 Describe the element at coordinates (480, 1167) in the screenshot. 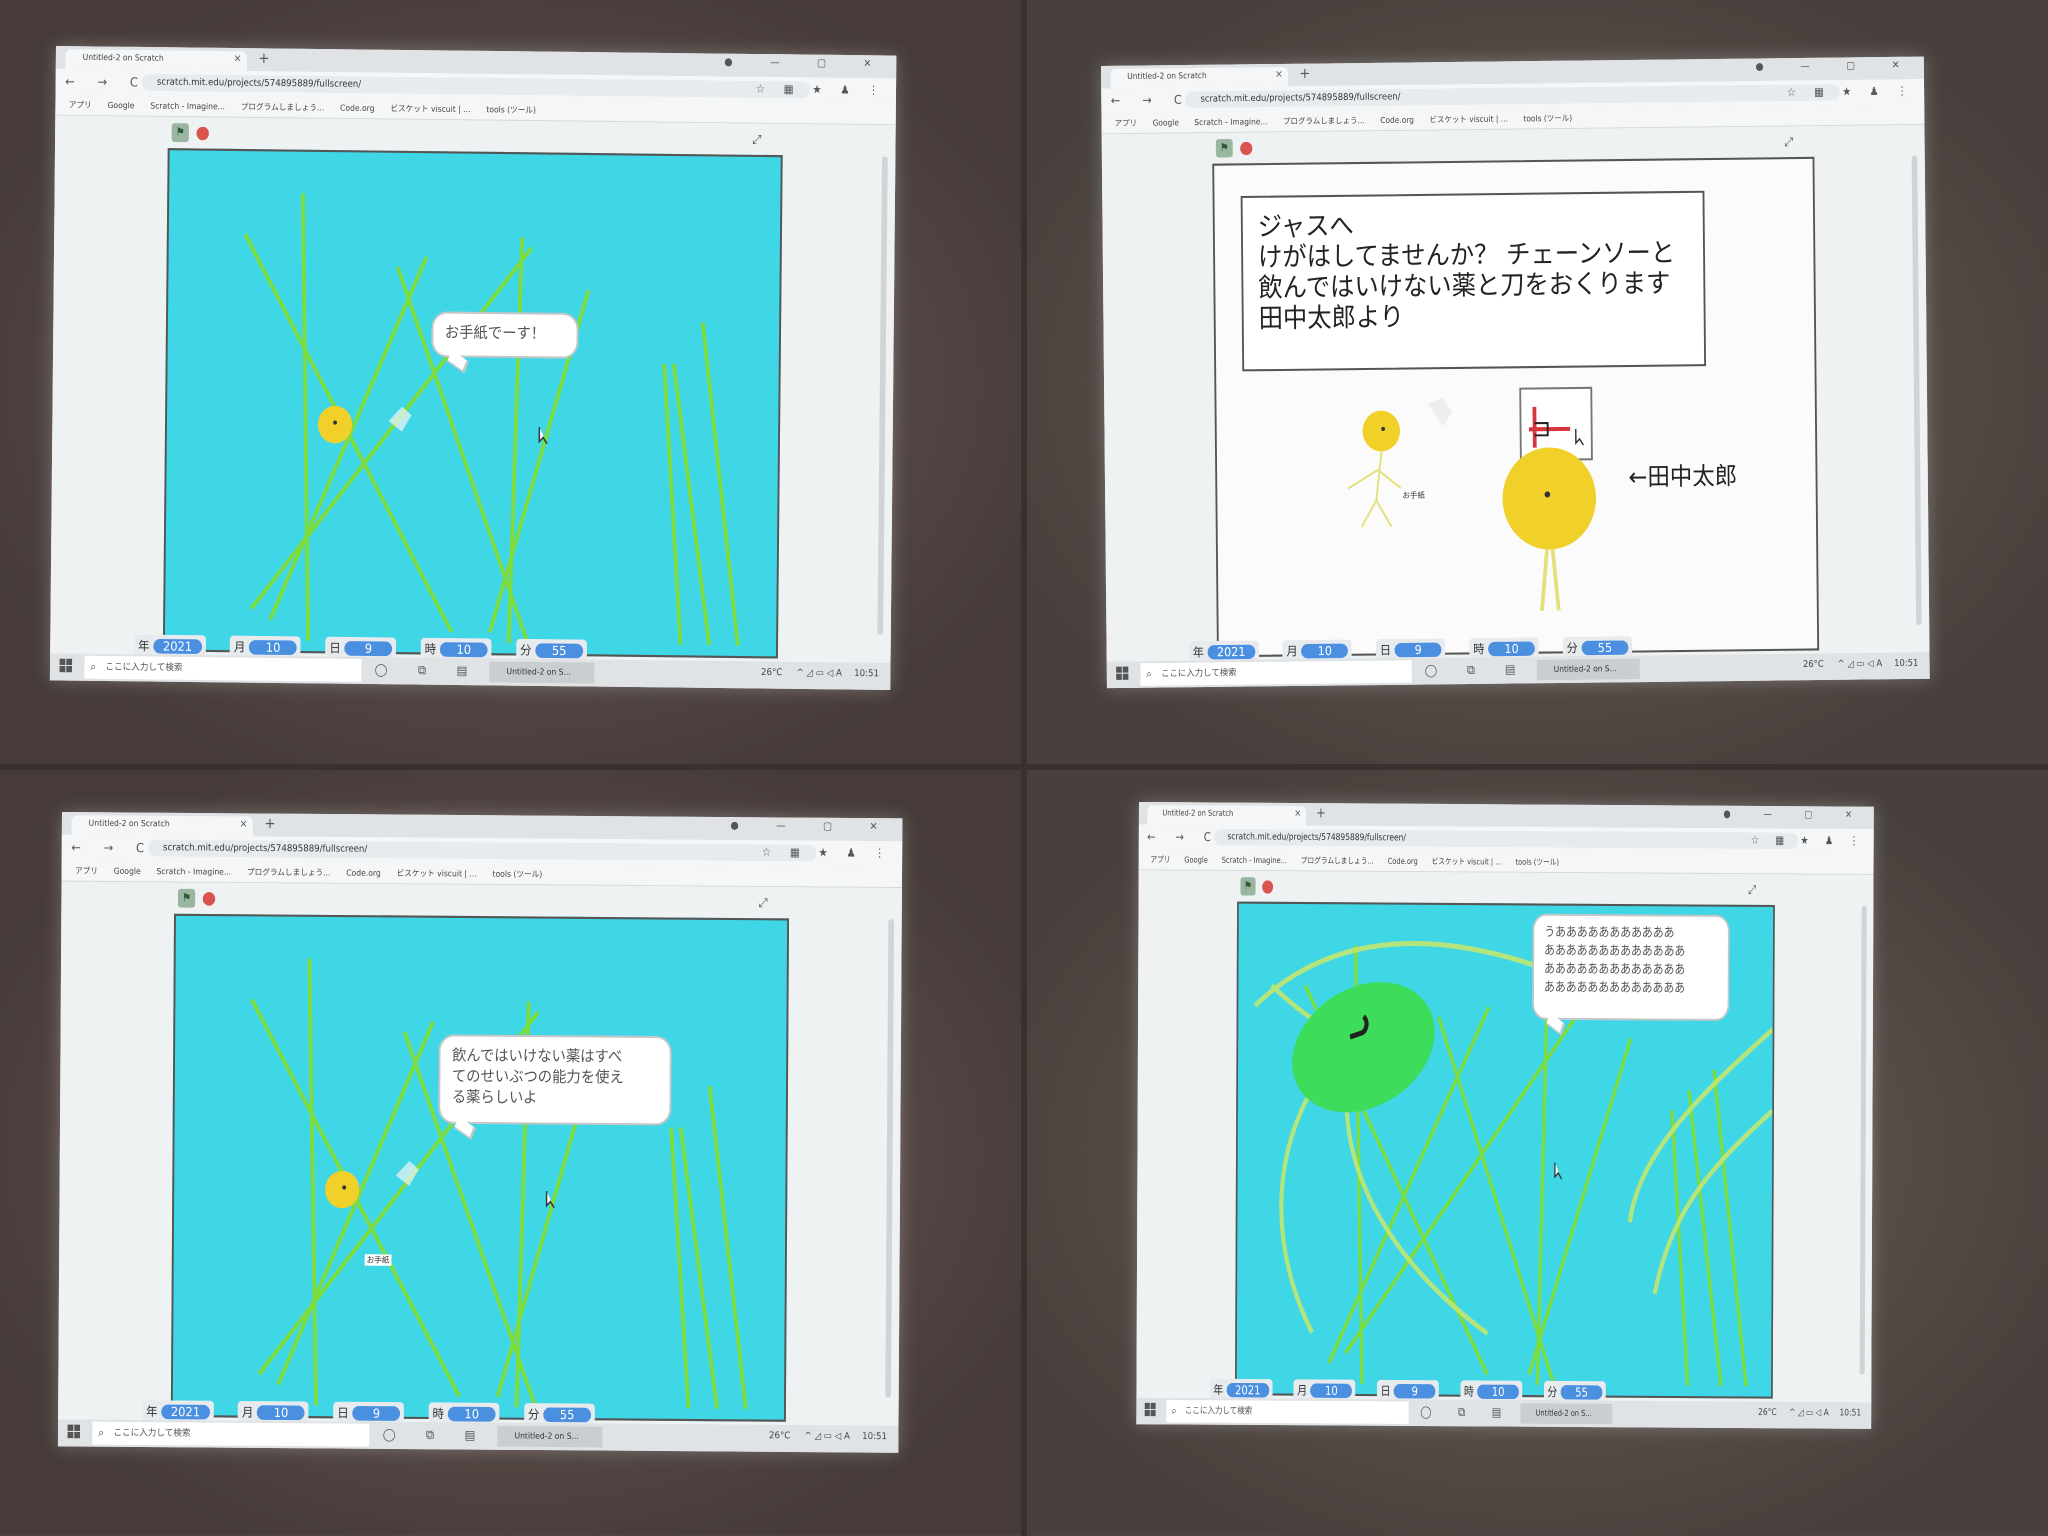

I see `scratch-stage: 飲んではいけない薬はすべ てのせいぶつの能力を使え る薬らしいよ お手紙` at that location.